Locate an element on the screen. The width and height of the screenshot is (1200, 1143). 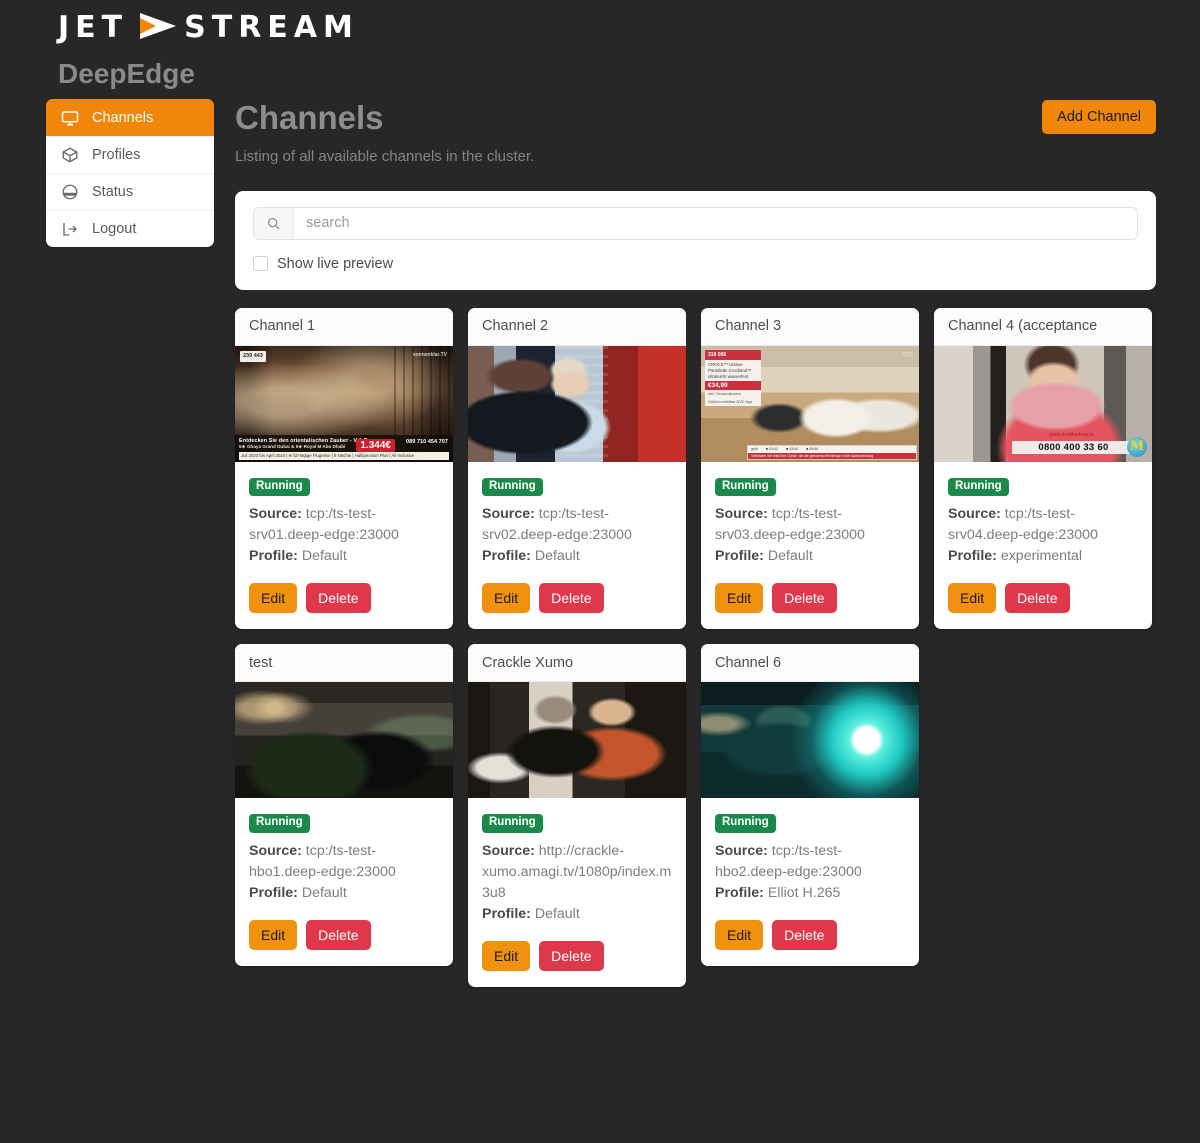
channel-card-title: Channel 6 is located at coordinates (810, 663).